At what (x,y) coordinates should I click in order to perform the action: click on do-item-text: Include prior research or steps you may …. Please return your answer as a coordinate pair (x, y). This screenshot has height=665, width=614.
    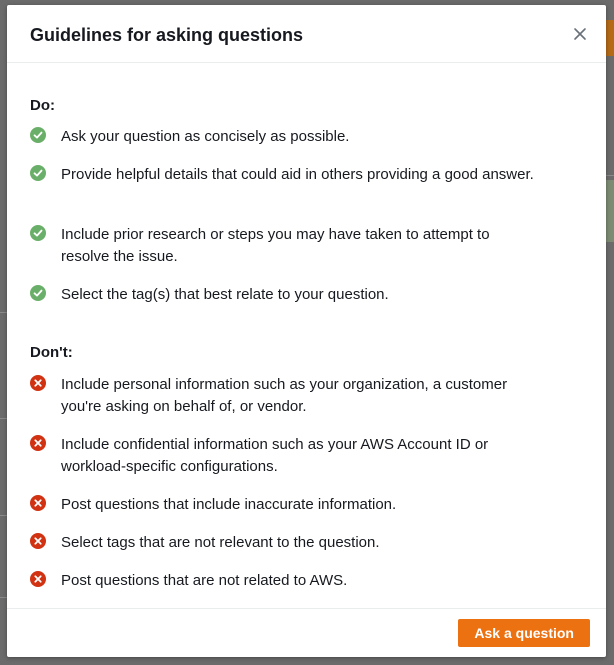
    Looking at the image, I should click on (275, 245).